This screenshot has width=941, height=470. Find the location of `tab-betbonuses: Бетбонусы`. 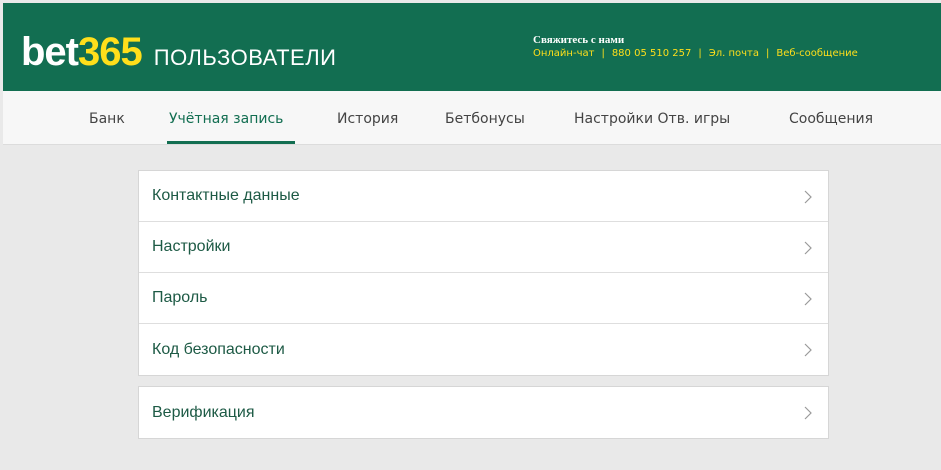

tab-betbonuses: Бетбонусы is located at coordinates (485, 118).